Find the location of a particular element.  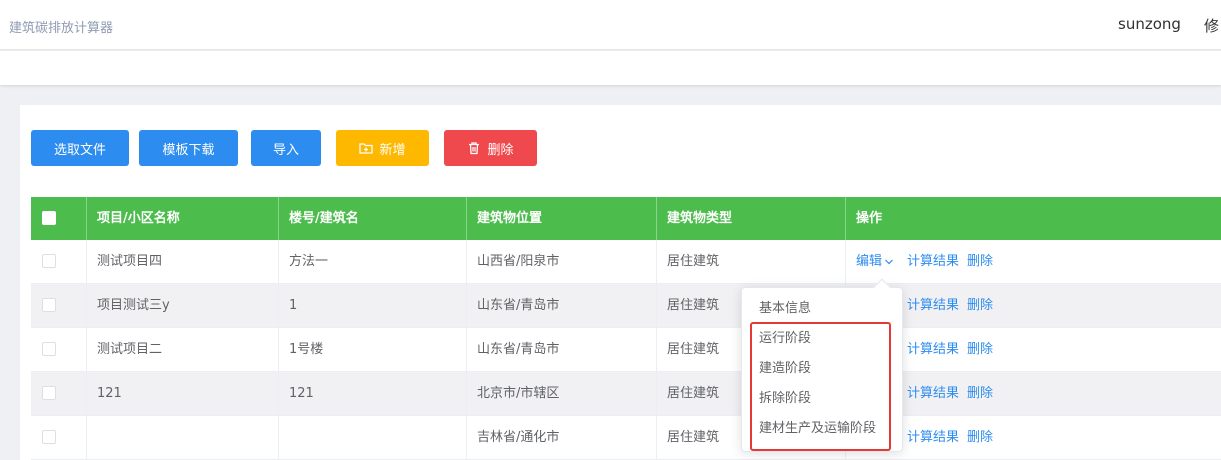

cell-building is located at coordinates (373, 438).